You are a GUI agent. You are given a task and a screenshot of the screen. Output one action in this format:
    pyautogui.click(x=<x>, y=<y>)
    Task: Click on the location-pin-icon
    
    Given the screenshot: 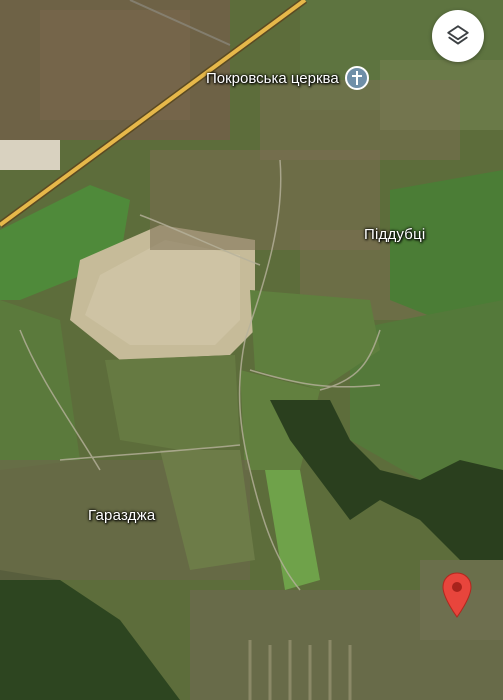 What is the action you would take?
    pyautogui.click(x=457, y=595)
    